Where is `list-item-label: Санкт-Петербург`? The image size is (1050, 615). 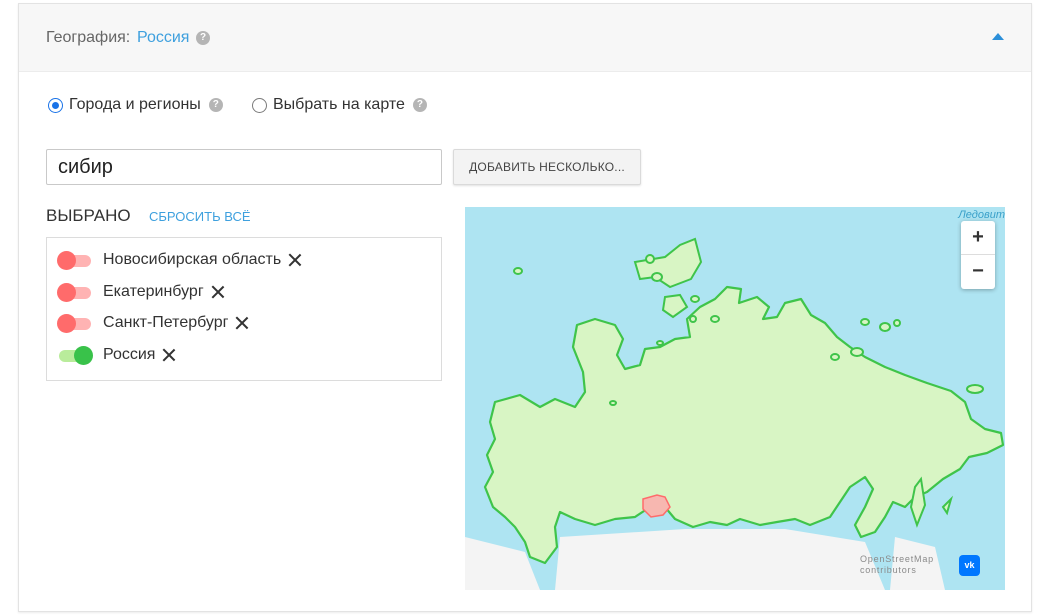
list-item-label: Санкт-Петербург is located at coordinates (166, 322).